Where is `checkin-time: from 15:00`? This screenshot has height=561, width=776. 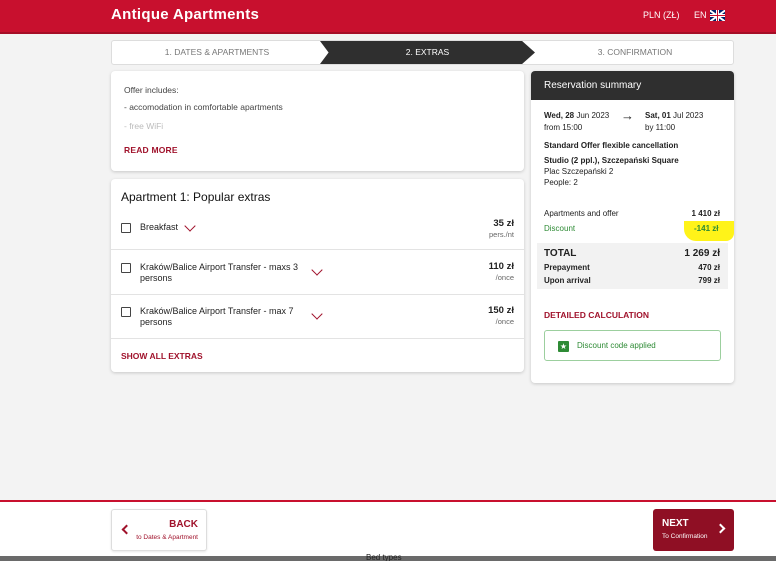 checkin-time: from 15:00 is located at coordinates (563, 127).